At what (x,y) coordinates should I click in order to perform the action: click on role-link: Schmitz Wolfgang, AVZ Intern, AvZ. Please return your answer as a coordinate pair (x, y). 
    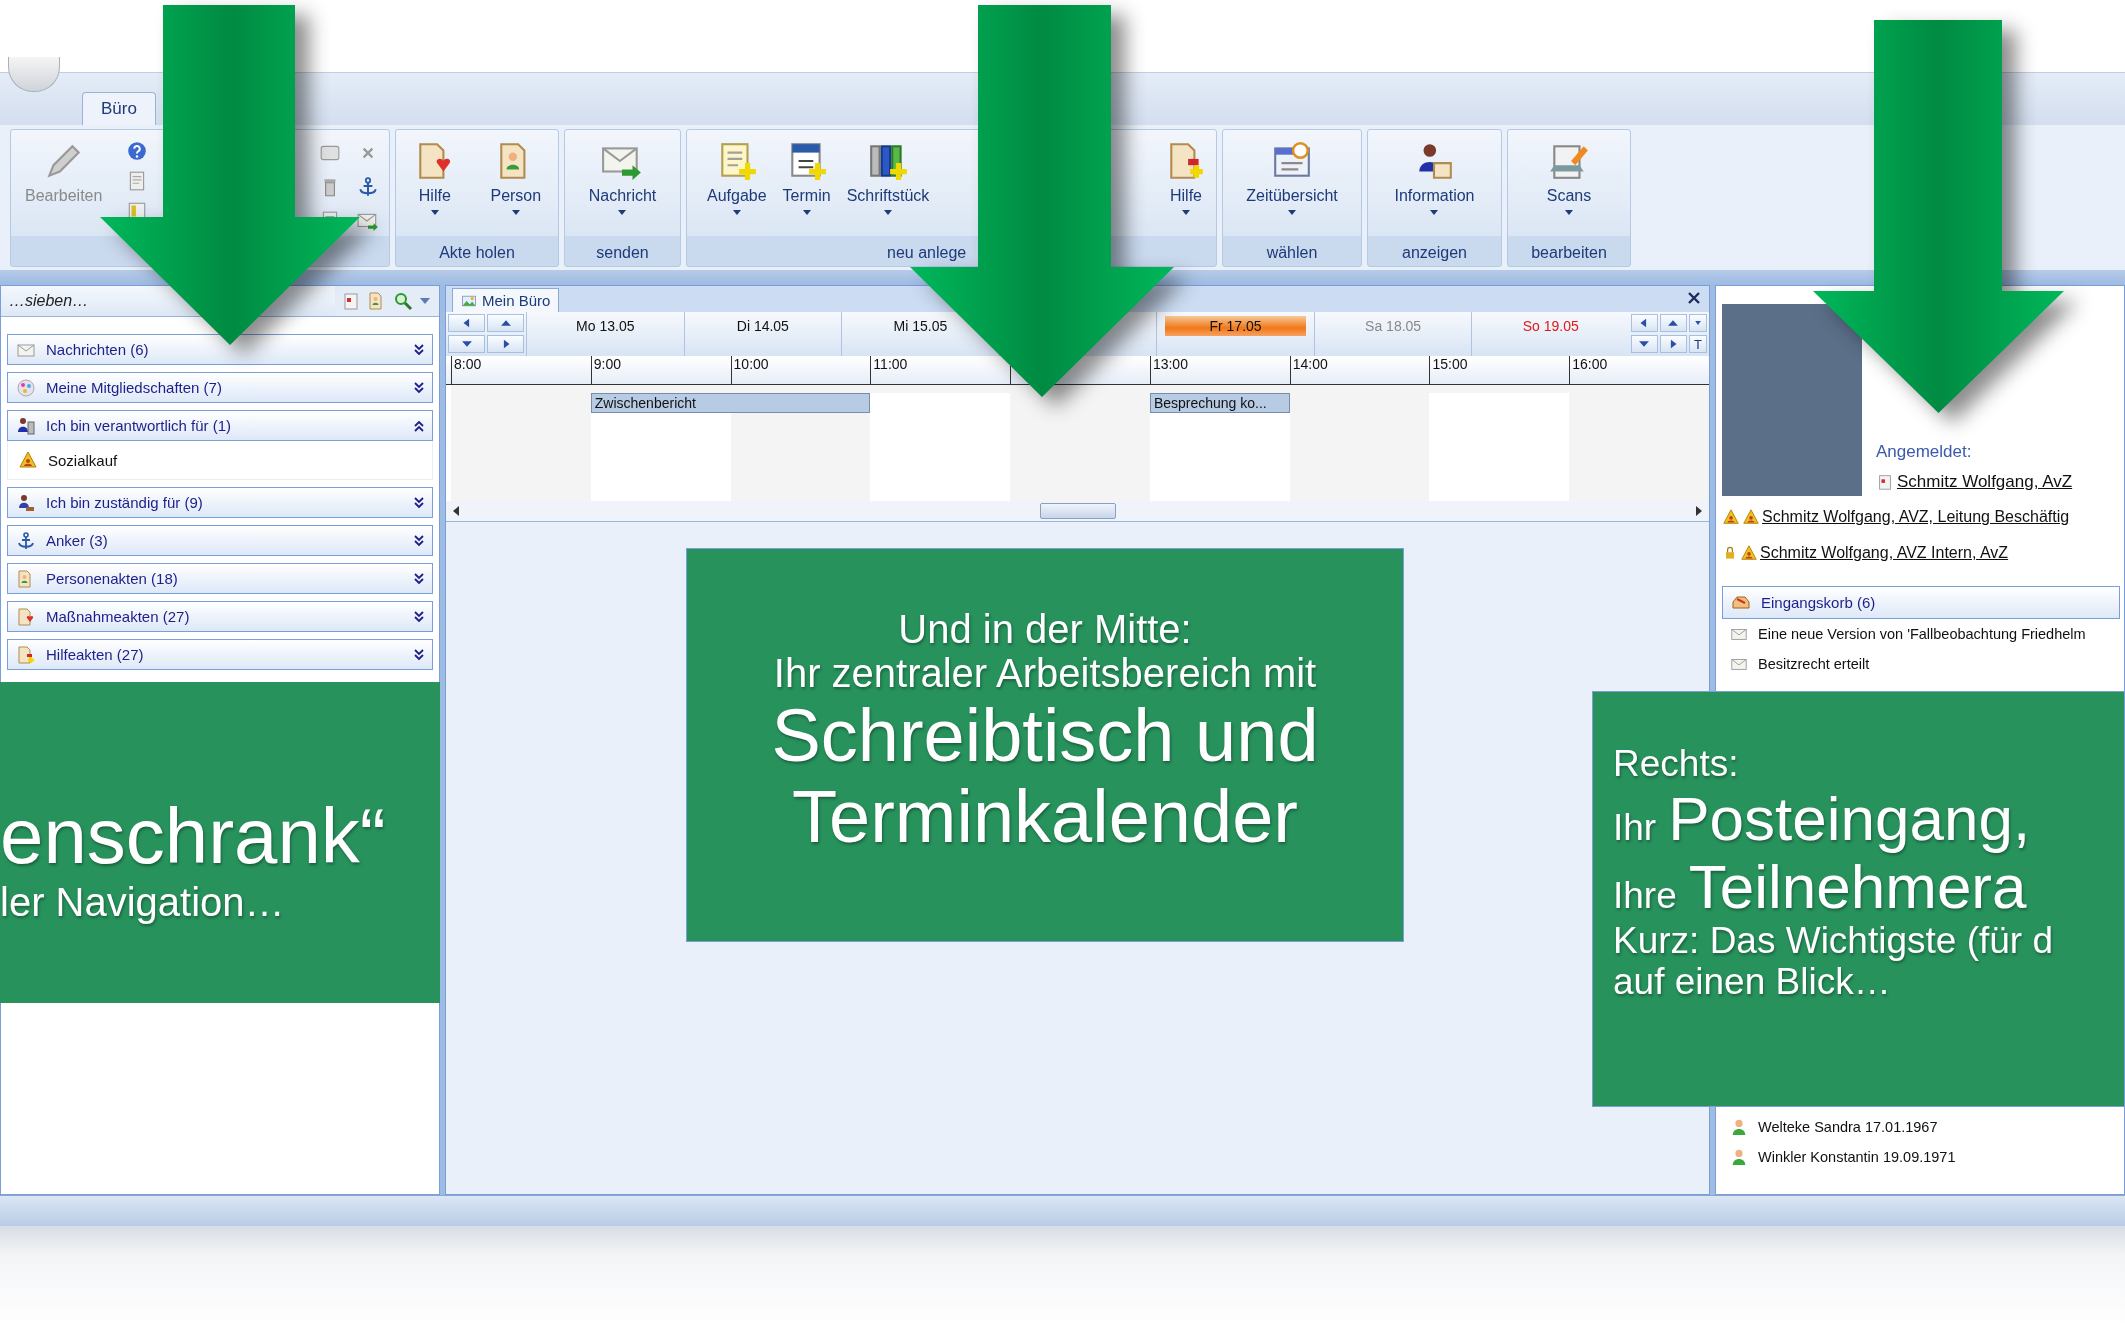
    Looking at the image, I should click on (1884, 553).